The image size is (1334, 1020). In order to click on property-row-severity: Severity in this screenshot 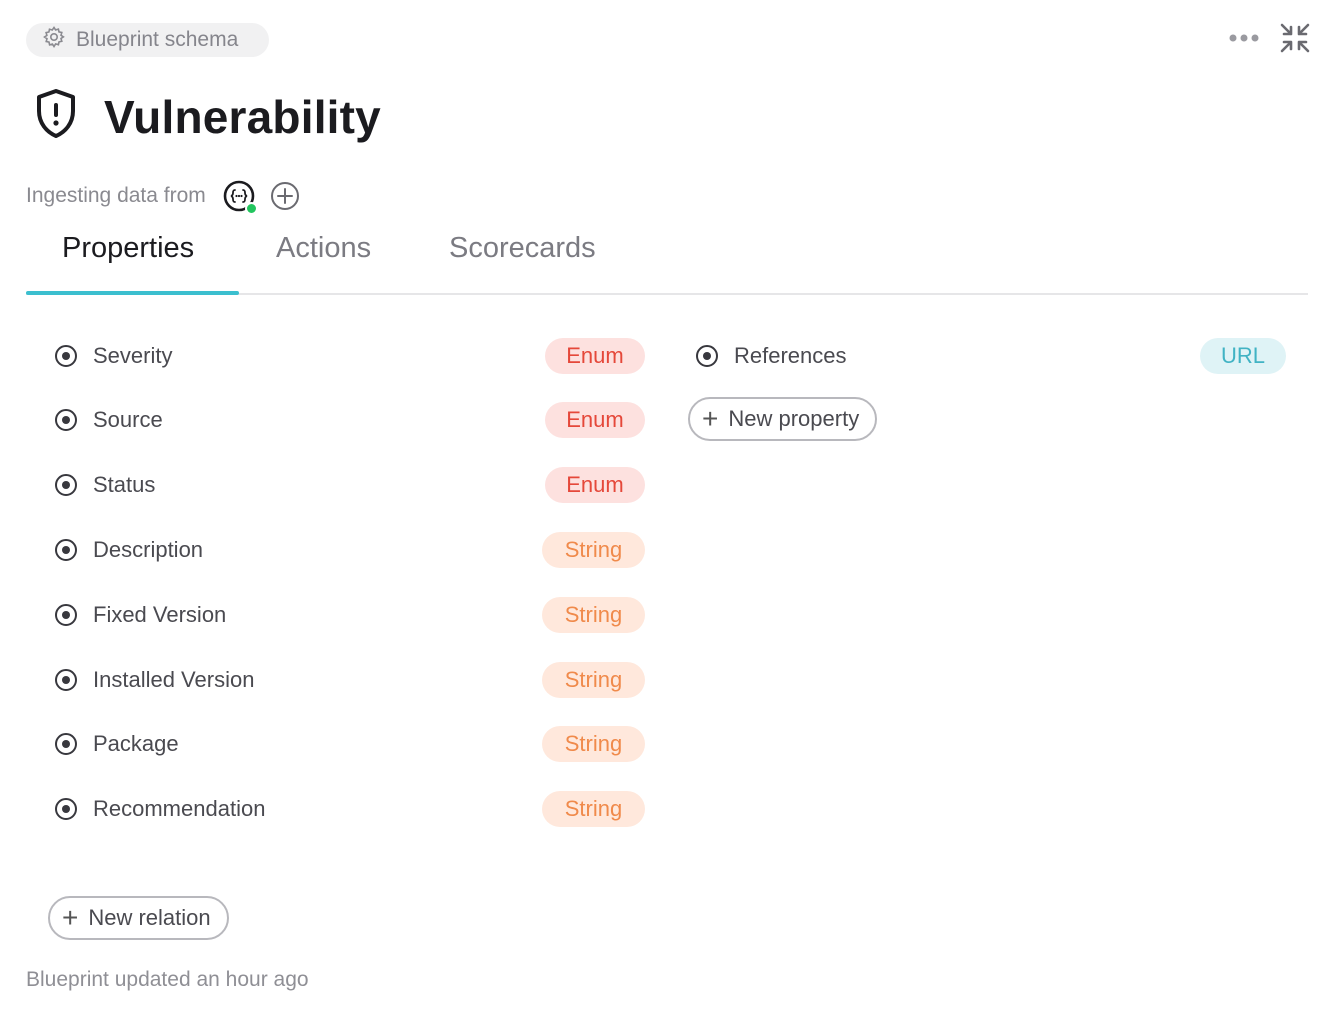, I will do `click(113, 356)`.